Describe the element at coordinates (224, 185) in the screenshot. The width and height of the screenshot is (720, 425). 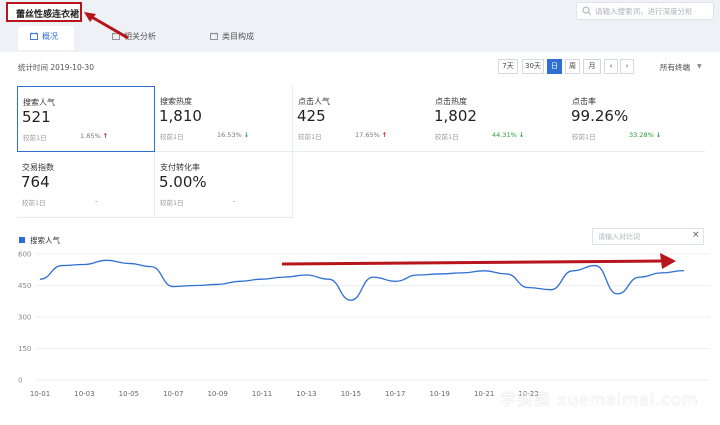
I see `metric-card-pay-conversion: 支付转化率 5.00% 较前1日 -` at that location.